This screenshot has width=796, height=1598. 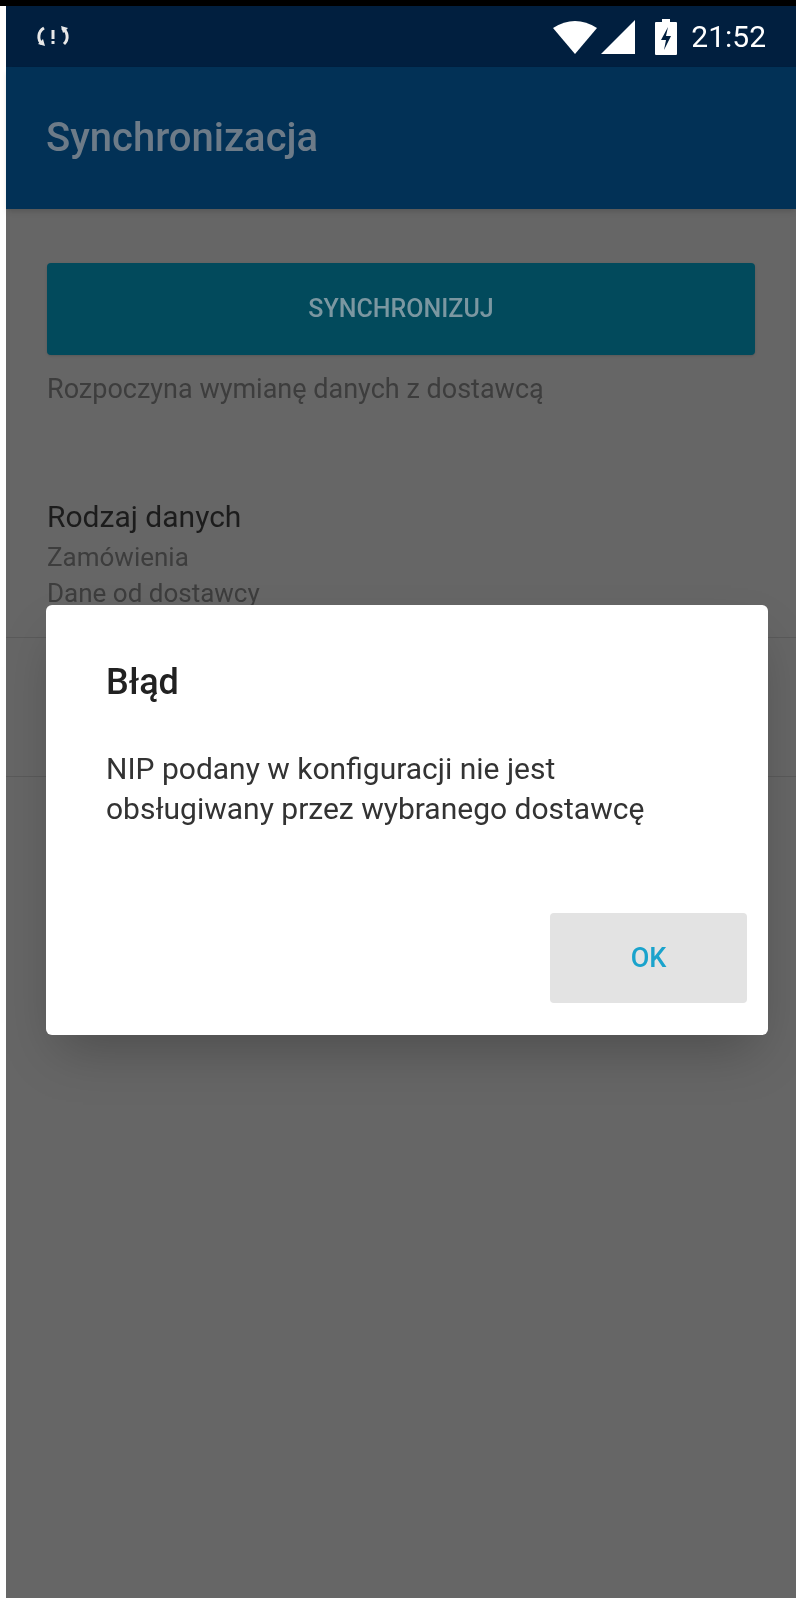 What do you see at coordinates (666, 36) in the screenshot?
I see `battery-charging-icon` at bounding box center [666, 36].